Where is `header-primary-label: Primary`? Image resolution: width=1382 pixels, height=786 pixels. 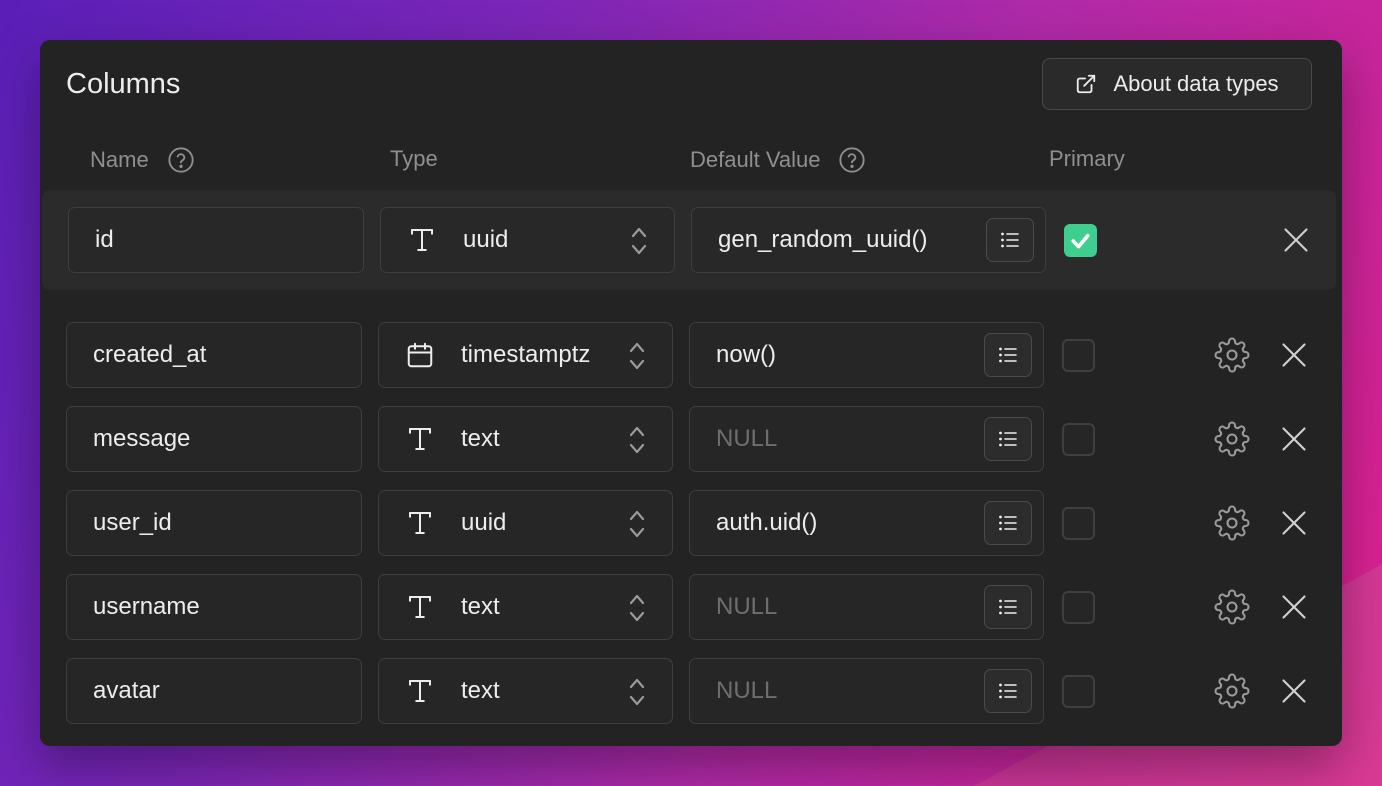
header-primary-label: Primary is located at coordinates (1087, 158).